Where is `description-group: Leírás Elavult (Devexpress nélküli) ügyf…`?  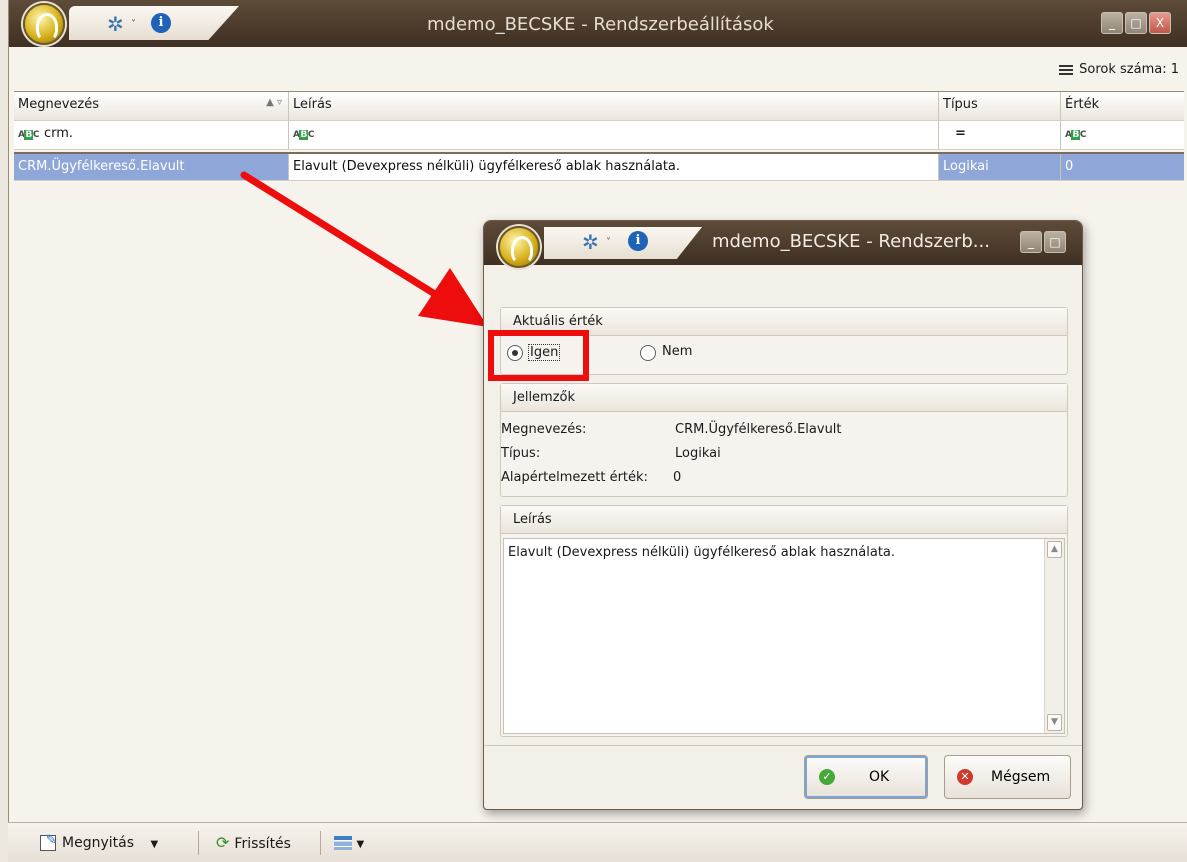
description-group: Leírás Elavult (Devexpress nélküli) ügyf… is located at coordinates (784, 621).